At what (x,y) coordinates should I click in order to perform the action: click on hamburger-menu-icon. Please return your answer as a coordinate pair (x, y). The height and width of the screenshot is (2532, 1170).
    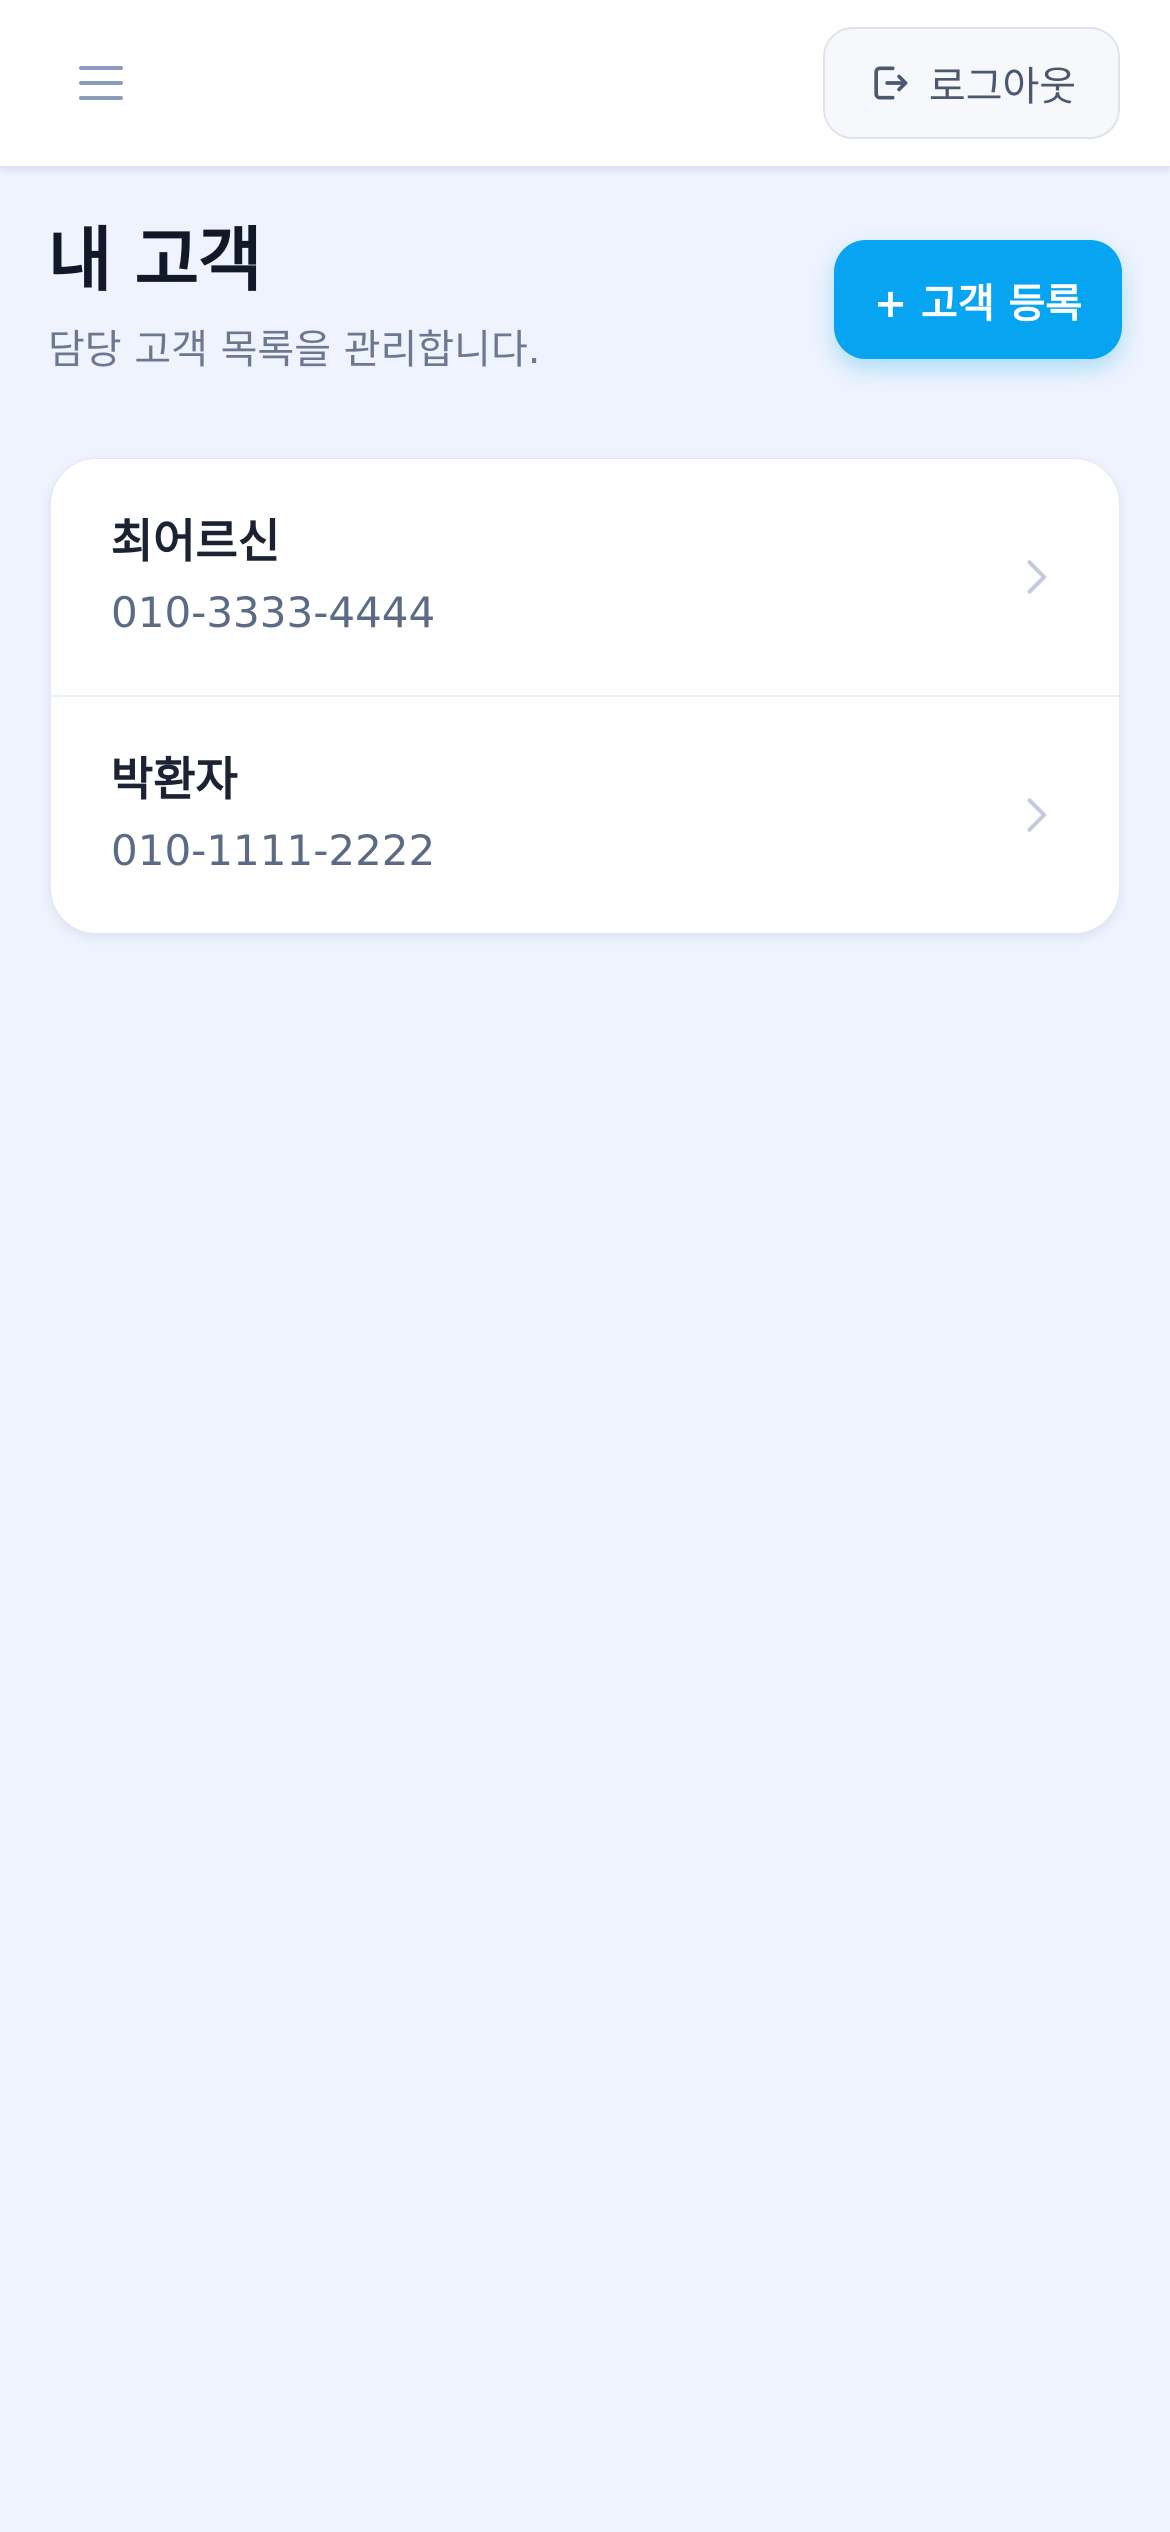
    Looking at the image, I should click on (101, 83).